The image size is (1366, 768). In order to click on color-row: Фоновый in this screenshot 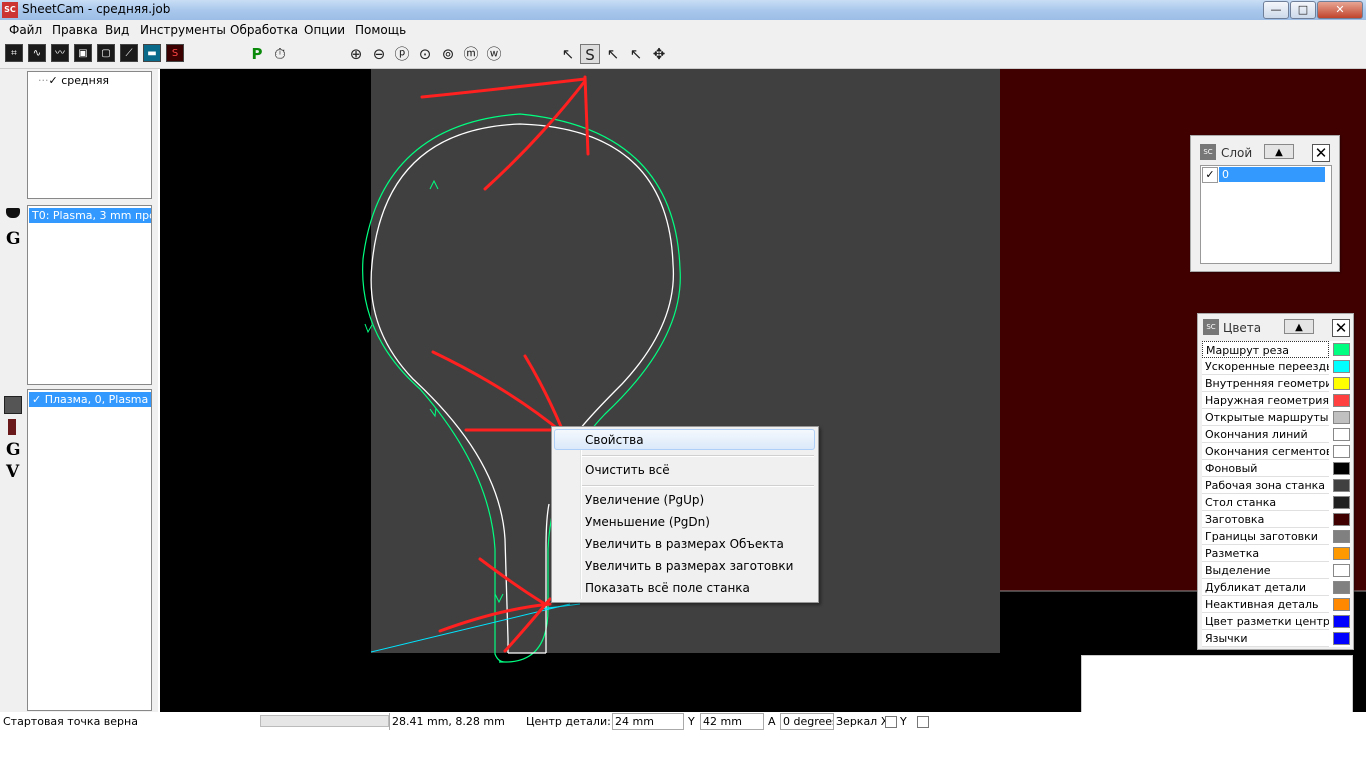, I will do `click(1276, 468)`.